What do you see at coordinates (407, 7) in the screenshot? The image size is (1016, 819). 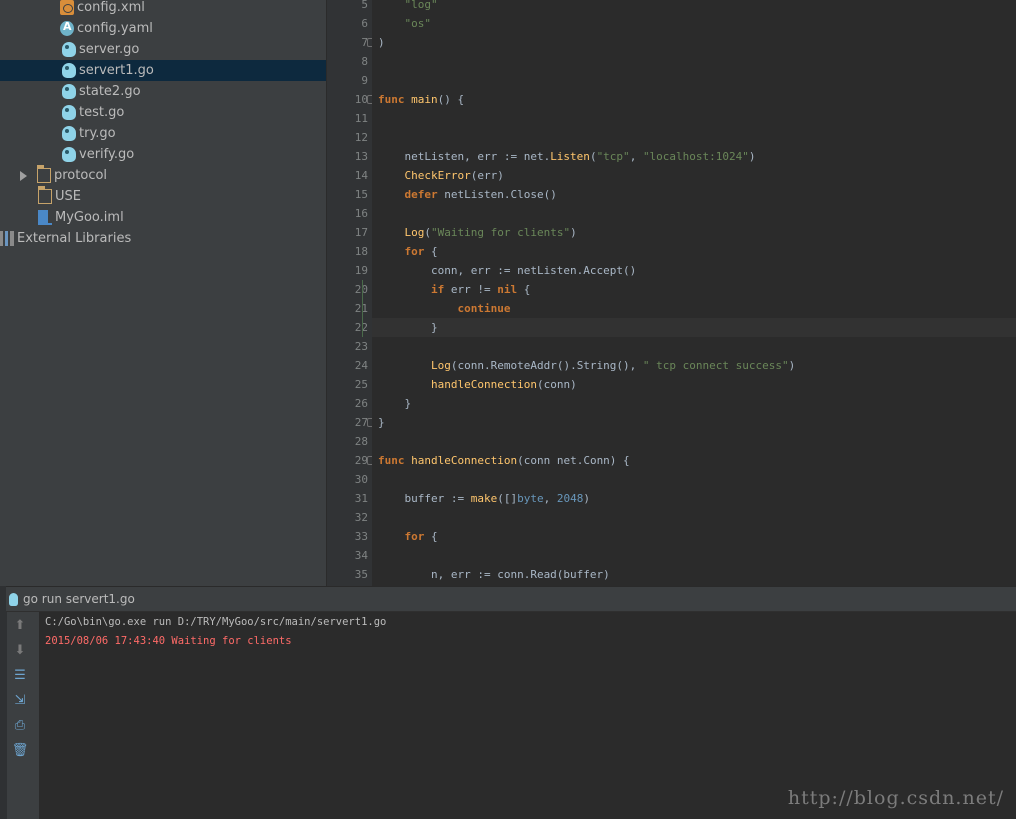 I see `code-line: "log"` at bounding box center [407, 7].